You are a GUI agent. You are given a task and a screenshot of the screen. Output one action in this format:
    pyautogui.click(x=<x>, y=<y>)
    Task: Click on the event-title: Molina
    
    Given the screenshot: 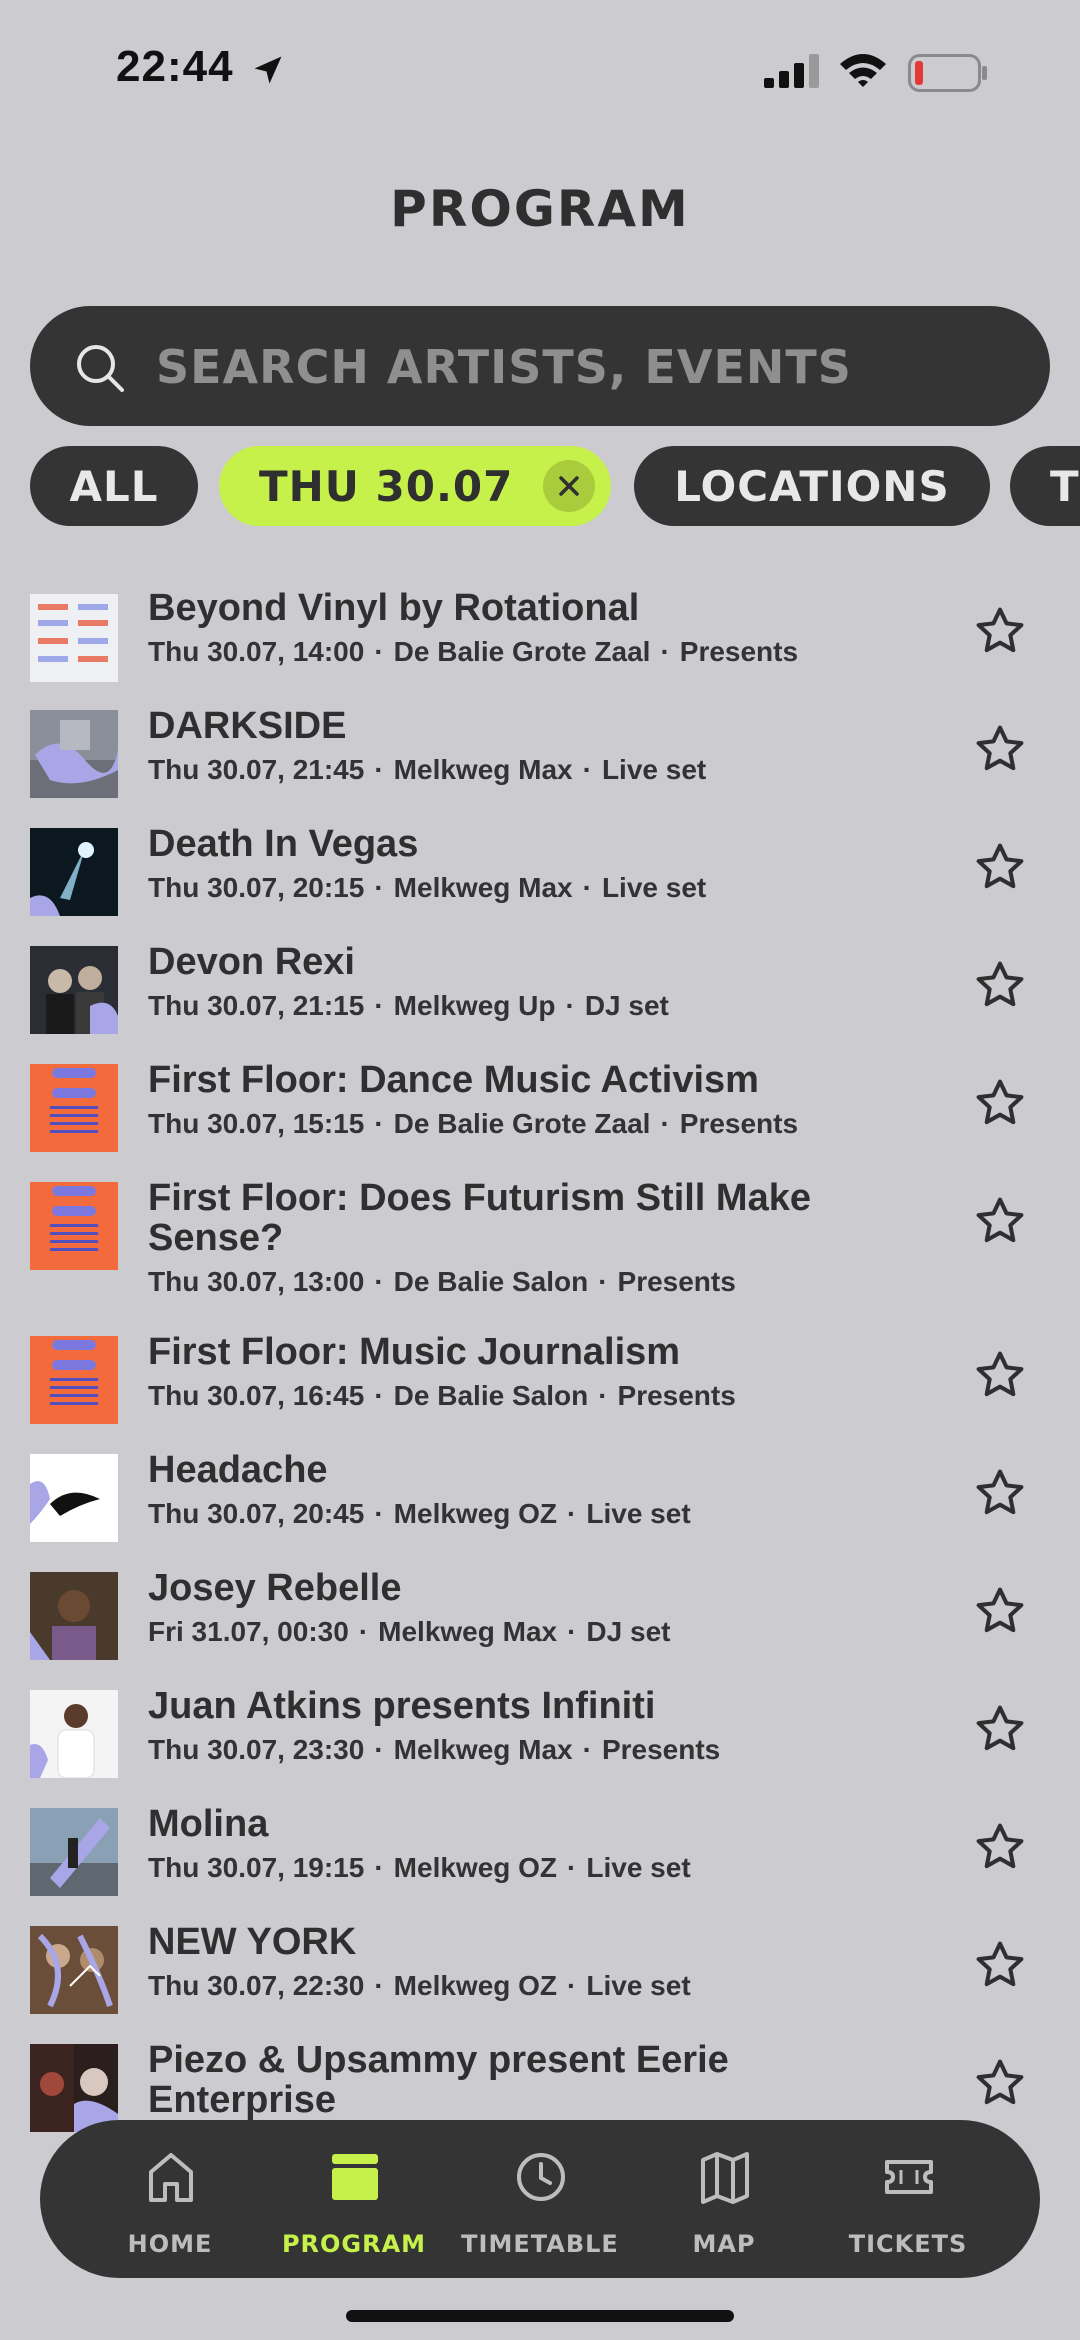 What is the action you would take?
    pyautogui.click(x=208, y=1824)
    